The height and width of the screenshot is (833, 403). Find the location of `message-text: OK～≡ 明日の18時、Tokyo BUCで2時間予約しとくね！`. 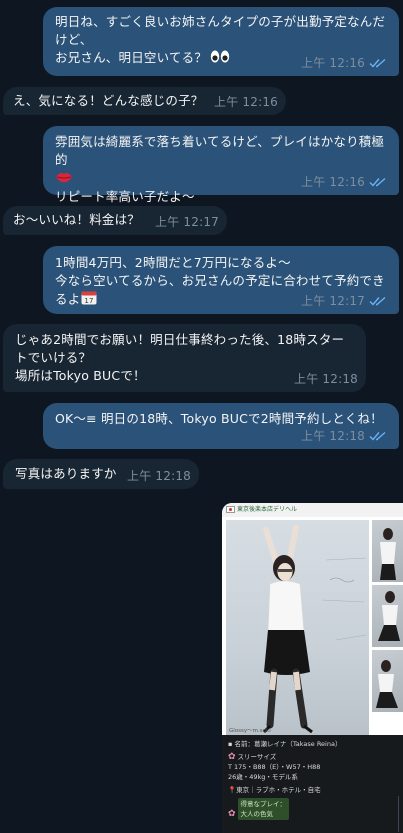

message-text: OK～≡ 明日の18時、Tokyo BUCで2時間予約しとくね！ is located at coordinates (219, 418).